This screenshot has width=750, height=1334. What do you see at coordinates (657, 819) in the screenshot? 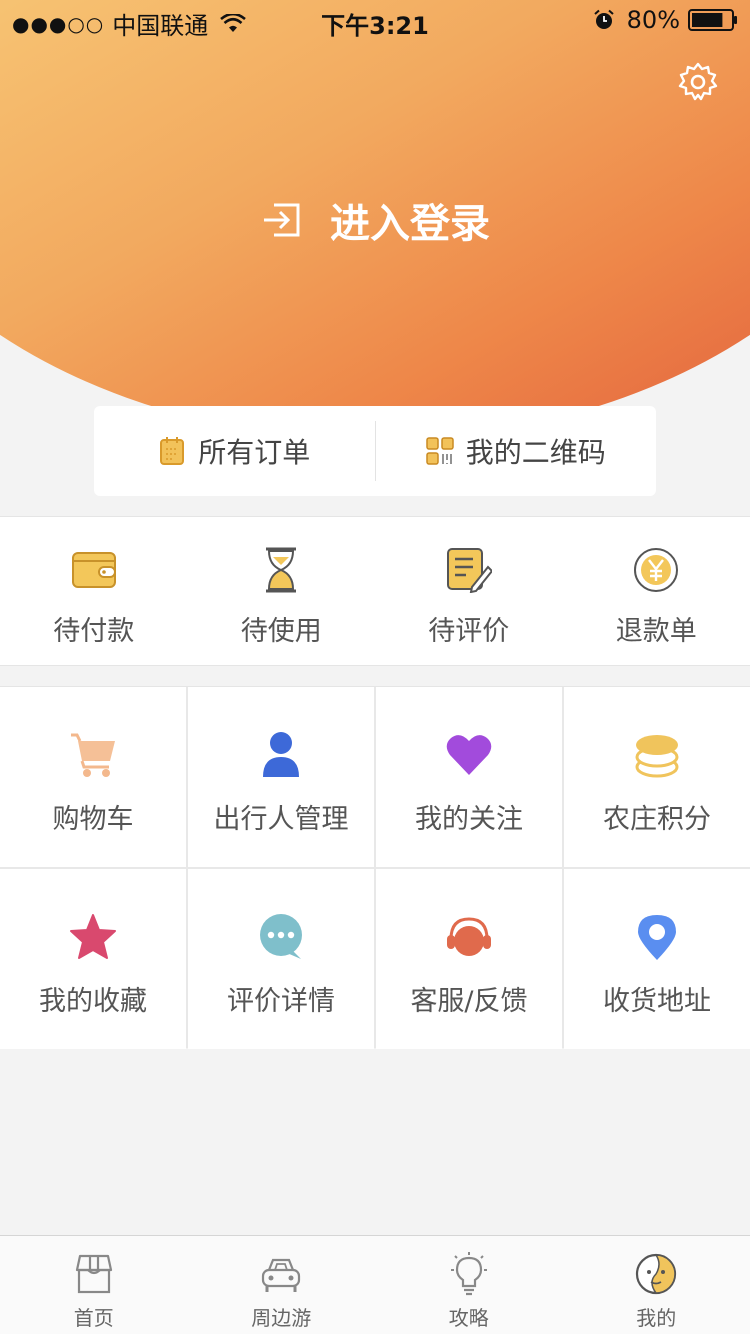
I see `grid-label: 农庄积分` at bounding box center [657, 819].